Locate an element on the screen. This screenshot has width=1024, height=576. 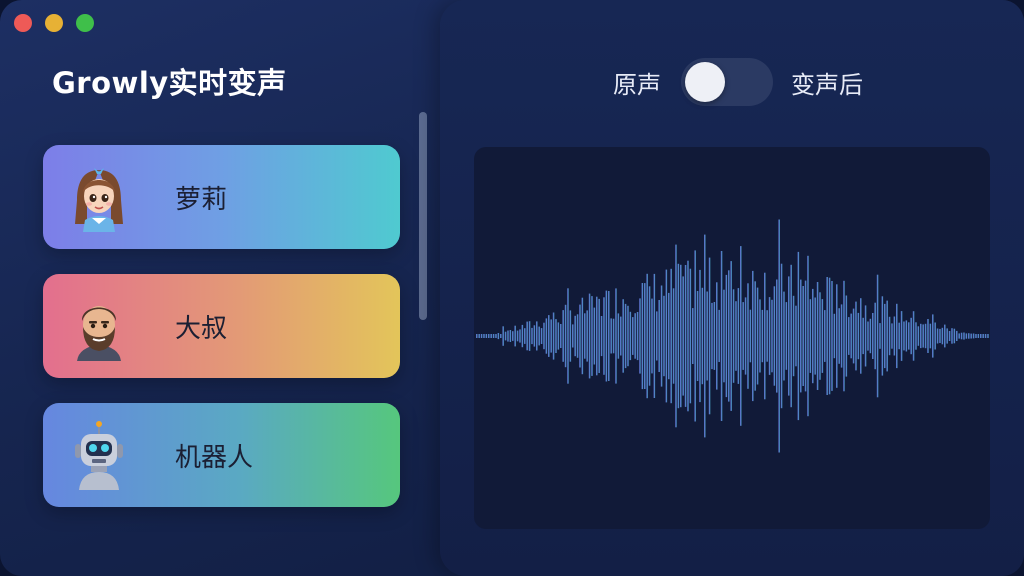
voice-card-uncle: 大叔 is located at coordinates (221, 326).